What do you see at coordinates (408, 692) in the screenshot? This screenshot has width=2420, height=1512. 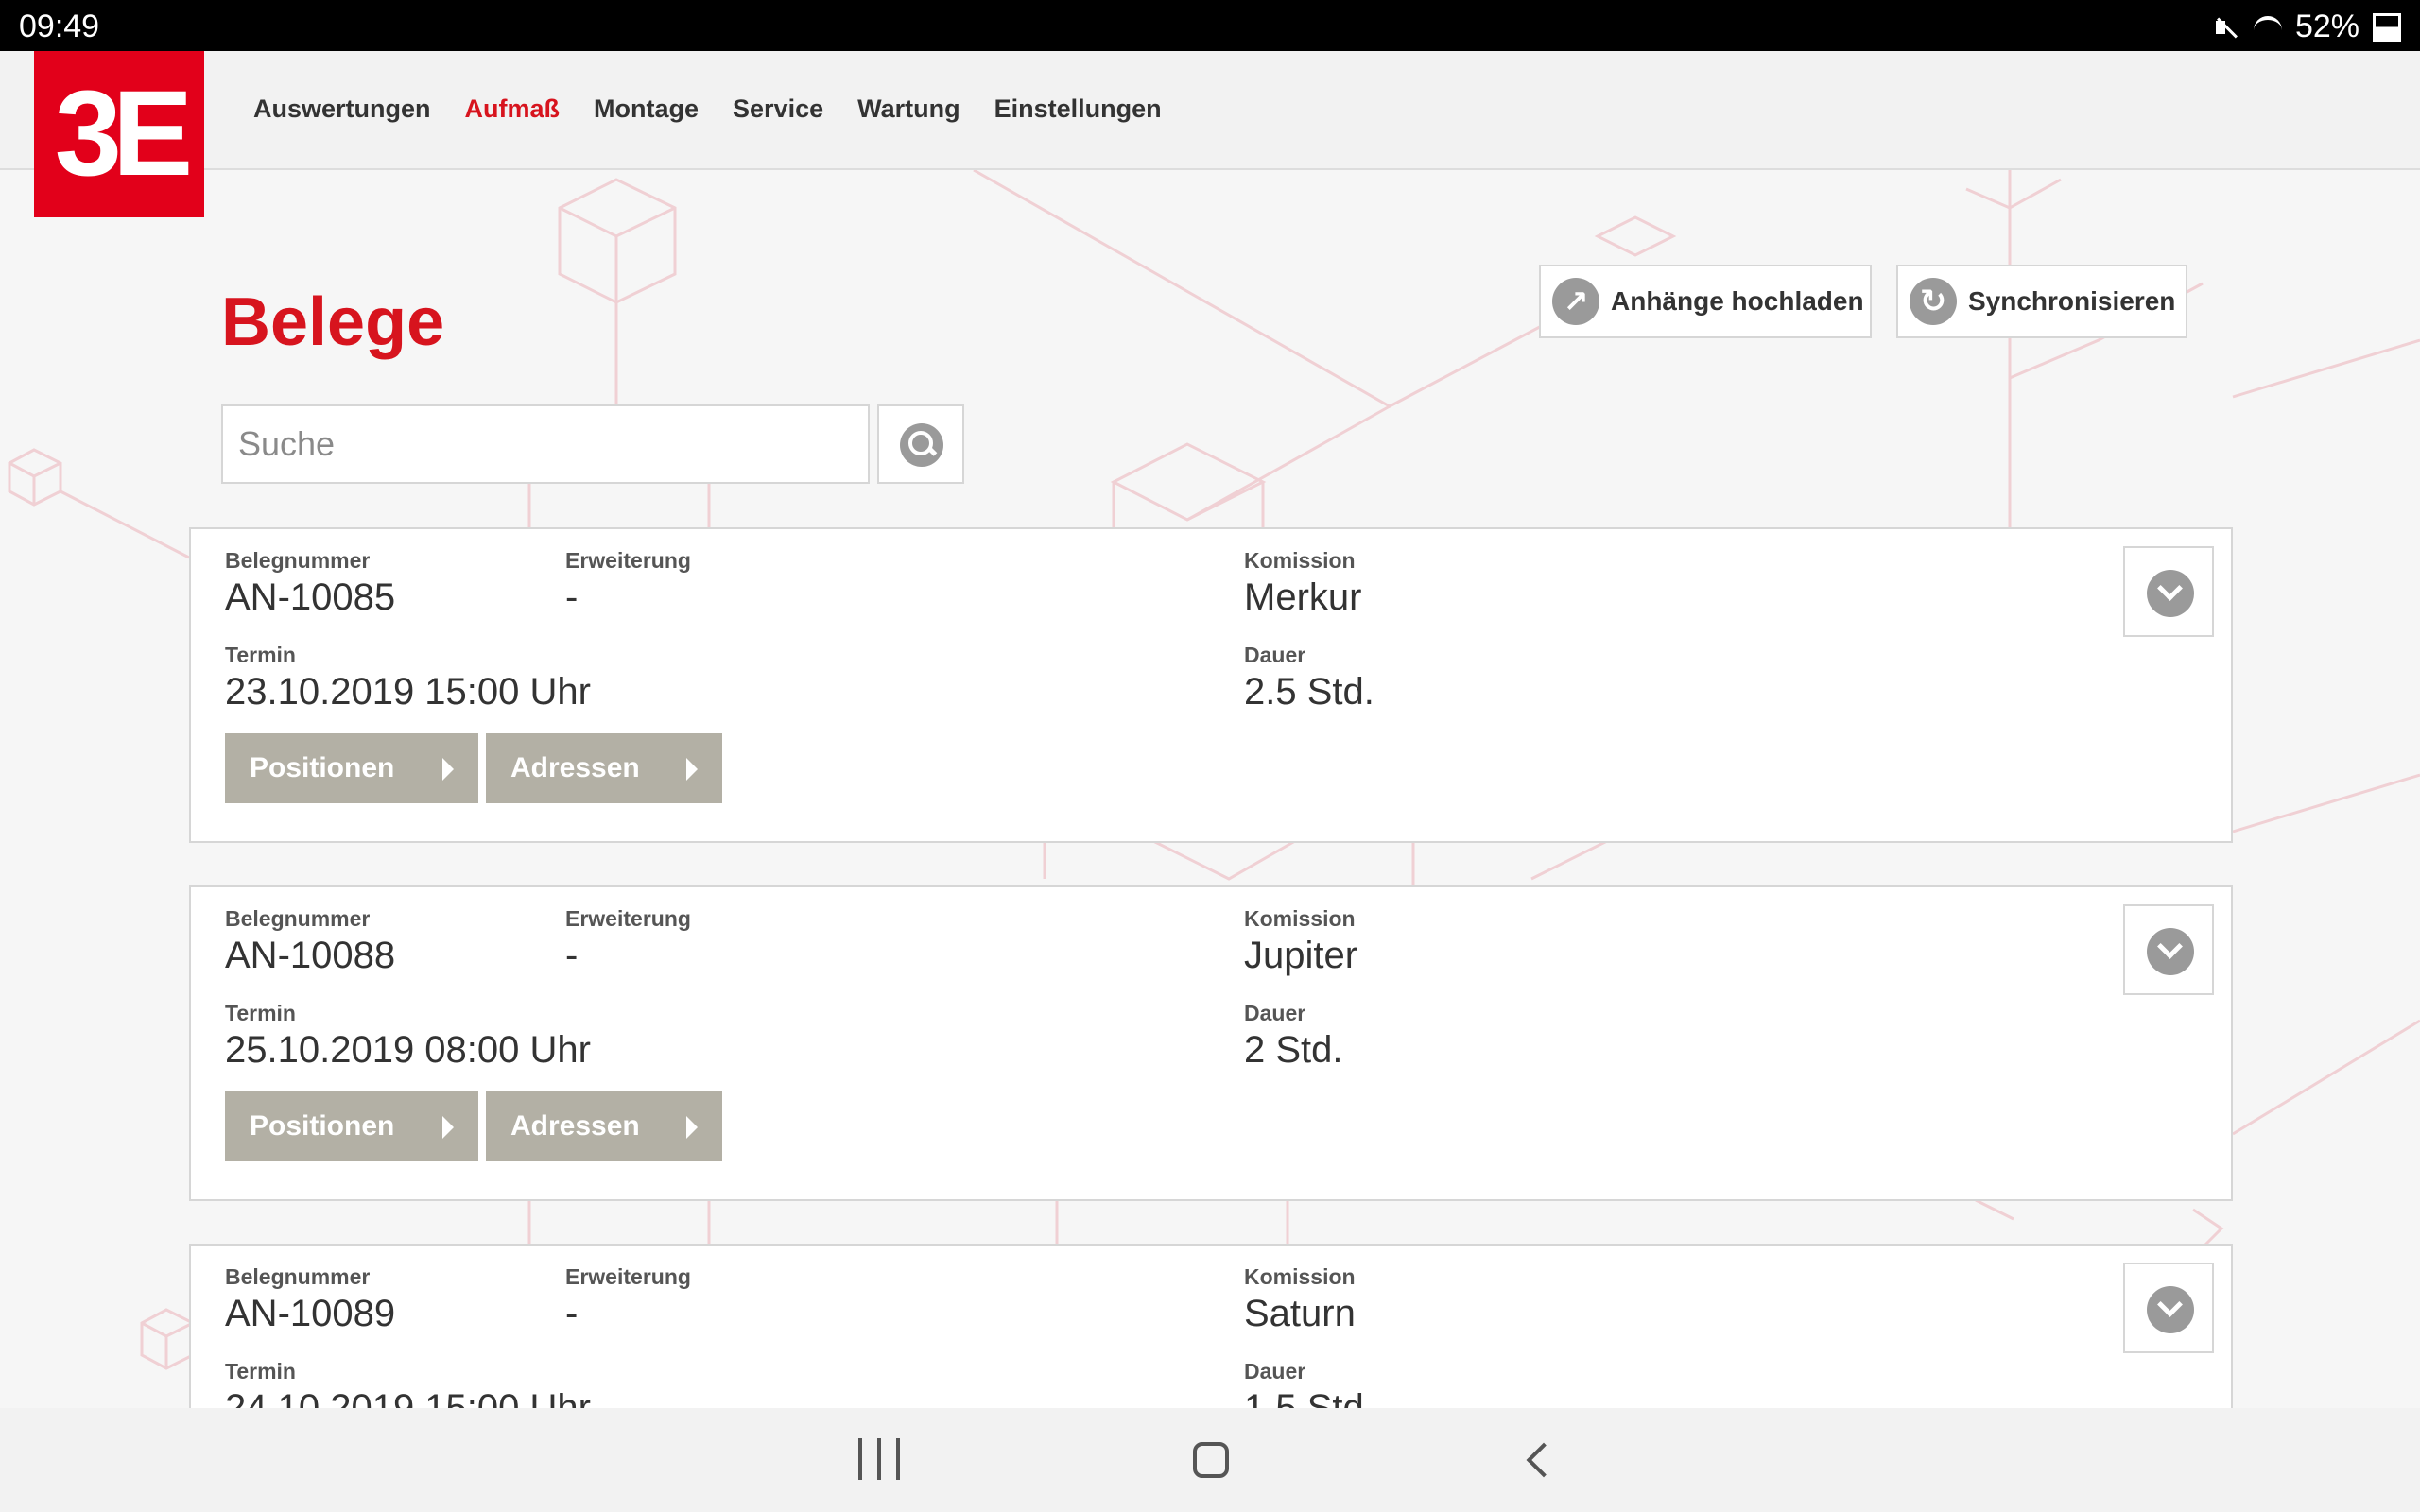 I see `termin-value: 23.10.2019 15:00 Uhr` at bounding box center [408, 692].